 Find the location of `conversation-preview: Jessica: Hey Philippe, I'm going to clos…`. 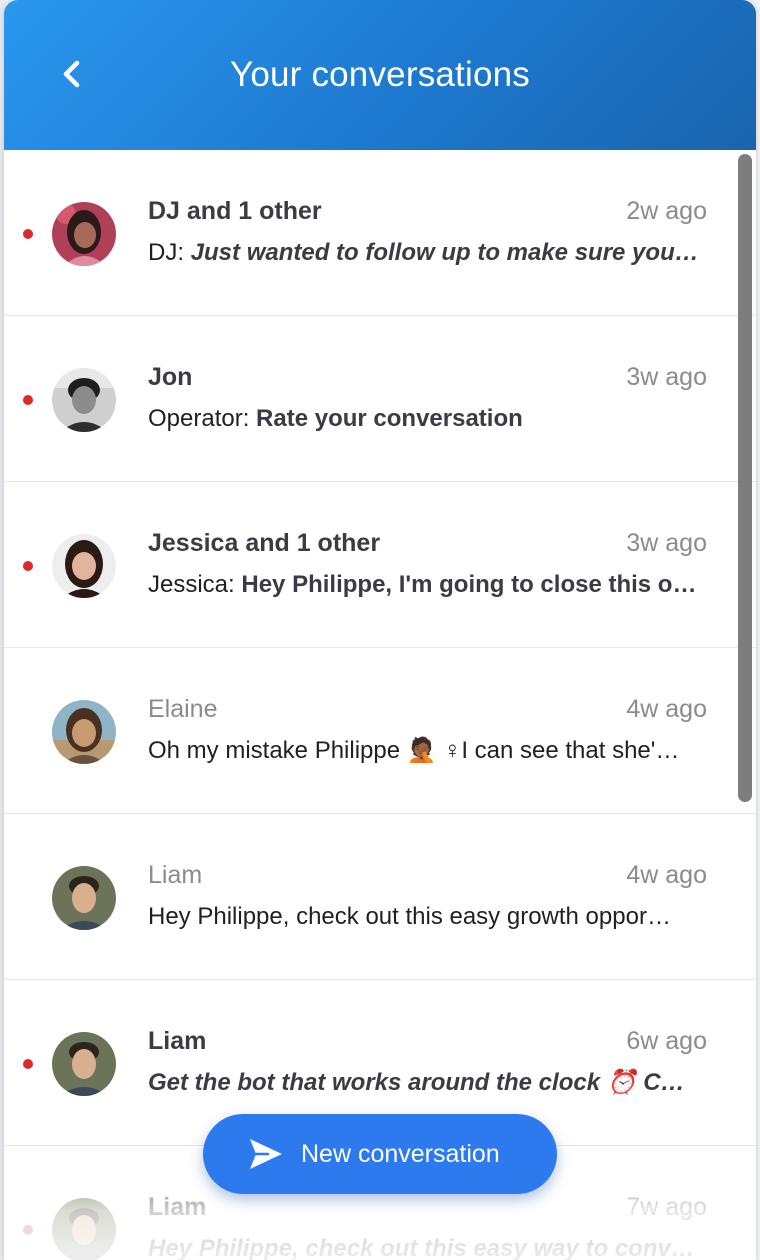

conversation-preview: Jessica: Hey Philippe, I'm going to clos… is located at coordinates (428, 585).